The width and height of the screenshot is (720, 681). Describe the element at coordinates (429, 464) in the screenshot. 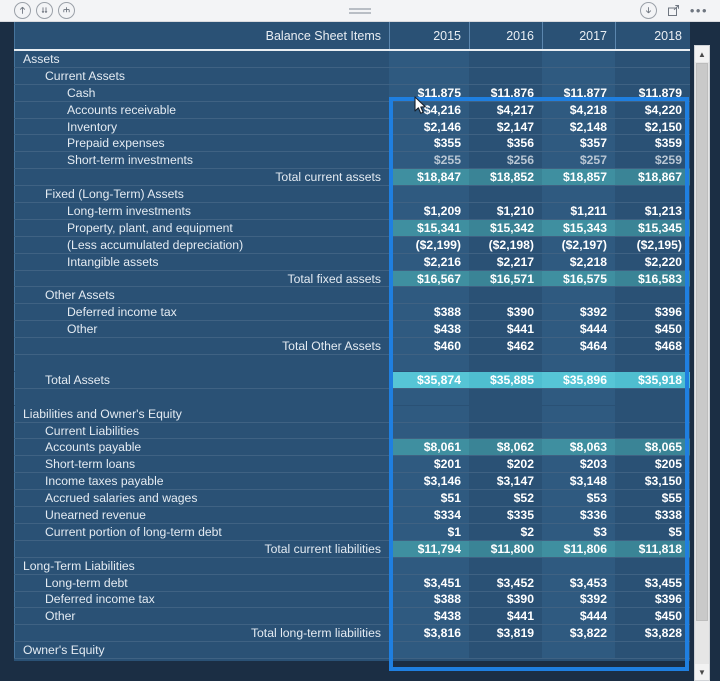

I see `value-cell: $201` at that location.